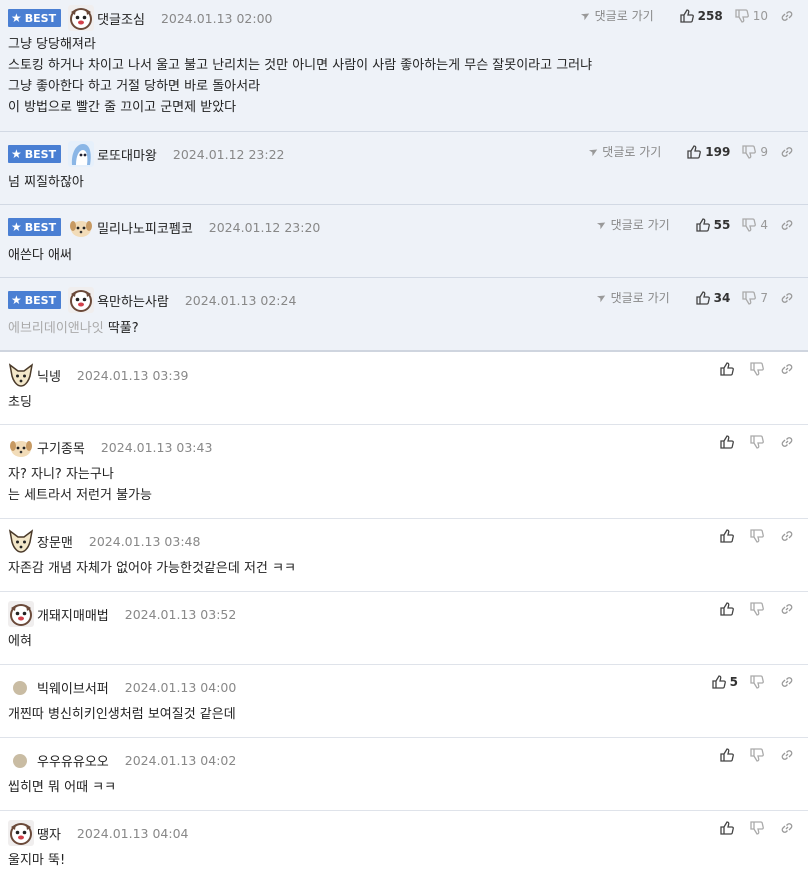  Describe the element at coordinates (145, 227) in the screenshot. I see `nickname: 밀리나노피코펨코` at that location.